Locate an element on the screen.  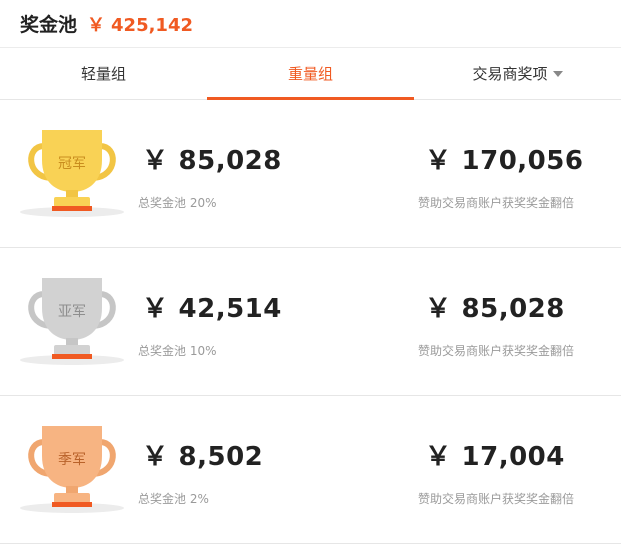
broker-bonus-amount: ￥ 85,028 is located at coordinates (495, 306).